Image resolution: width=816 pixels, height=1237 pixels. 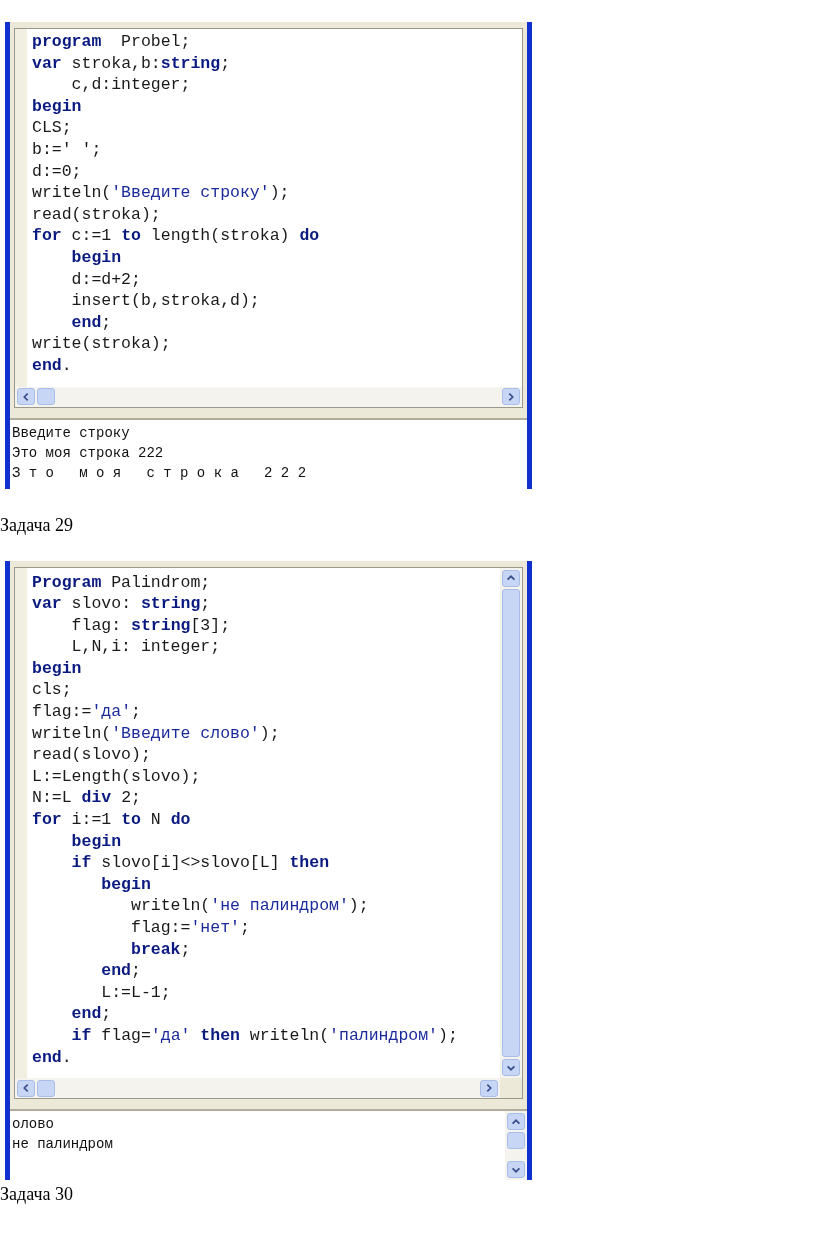 What do you see at coordinates (36, 525) in the screenshot?
I see `task-caption: Задача 29` at bounding box center [36, 525].